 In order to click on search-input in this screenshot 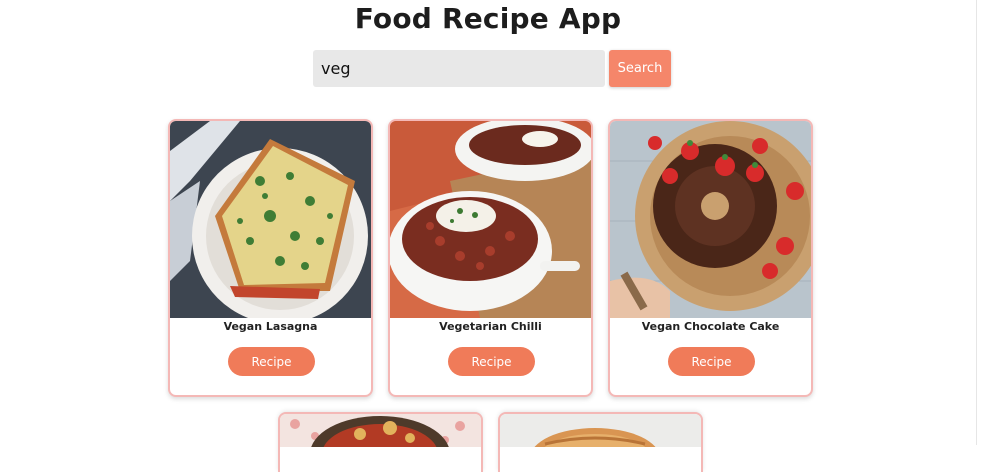, I will do `click(459, 68)`.